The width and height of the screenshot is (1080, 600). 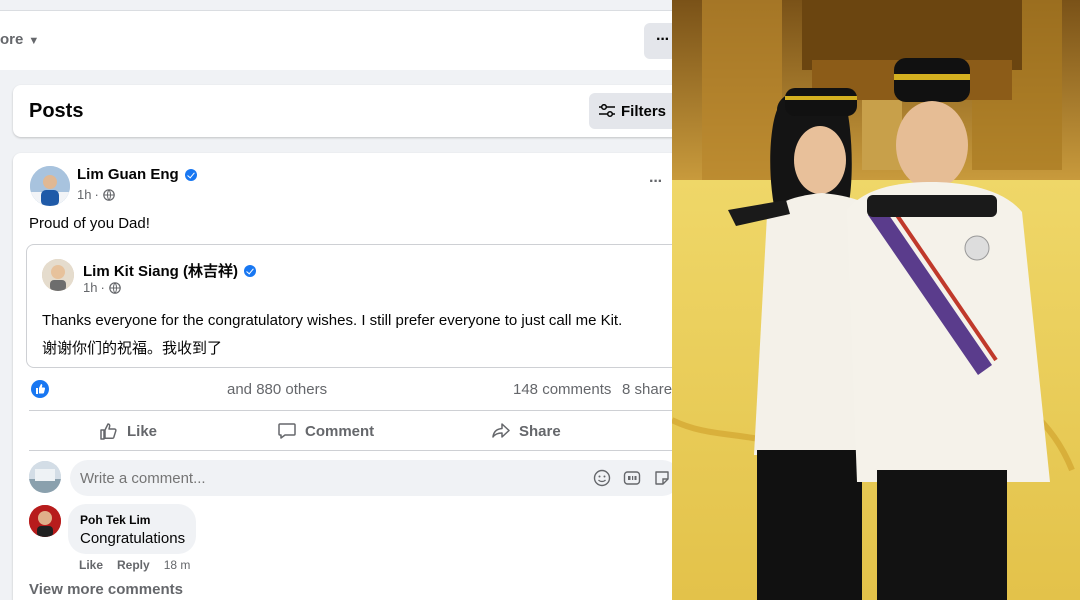 What do you see at coordinates (656, 182) in the screenshot?
I see `post-menu-icon: ···` at bounding box center [656, 182].